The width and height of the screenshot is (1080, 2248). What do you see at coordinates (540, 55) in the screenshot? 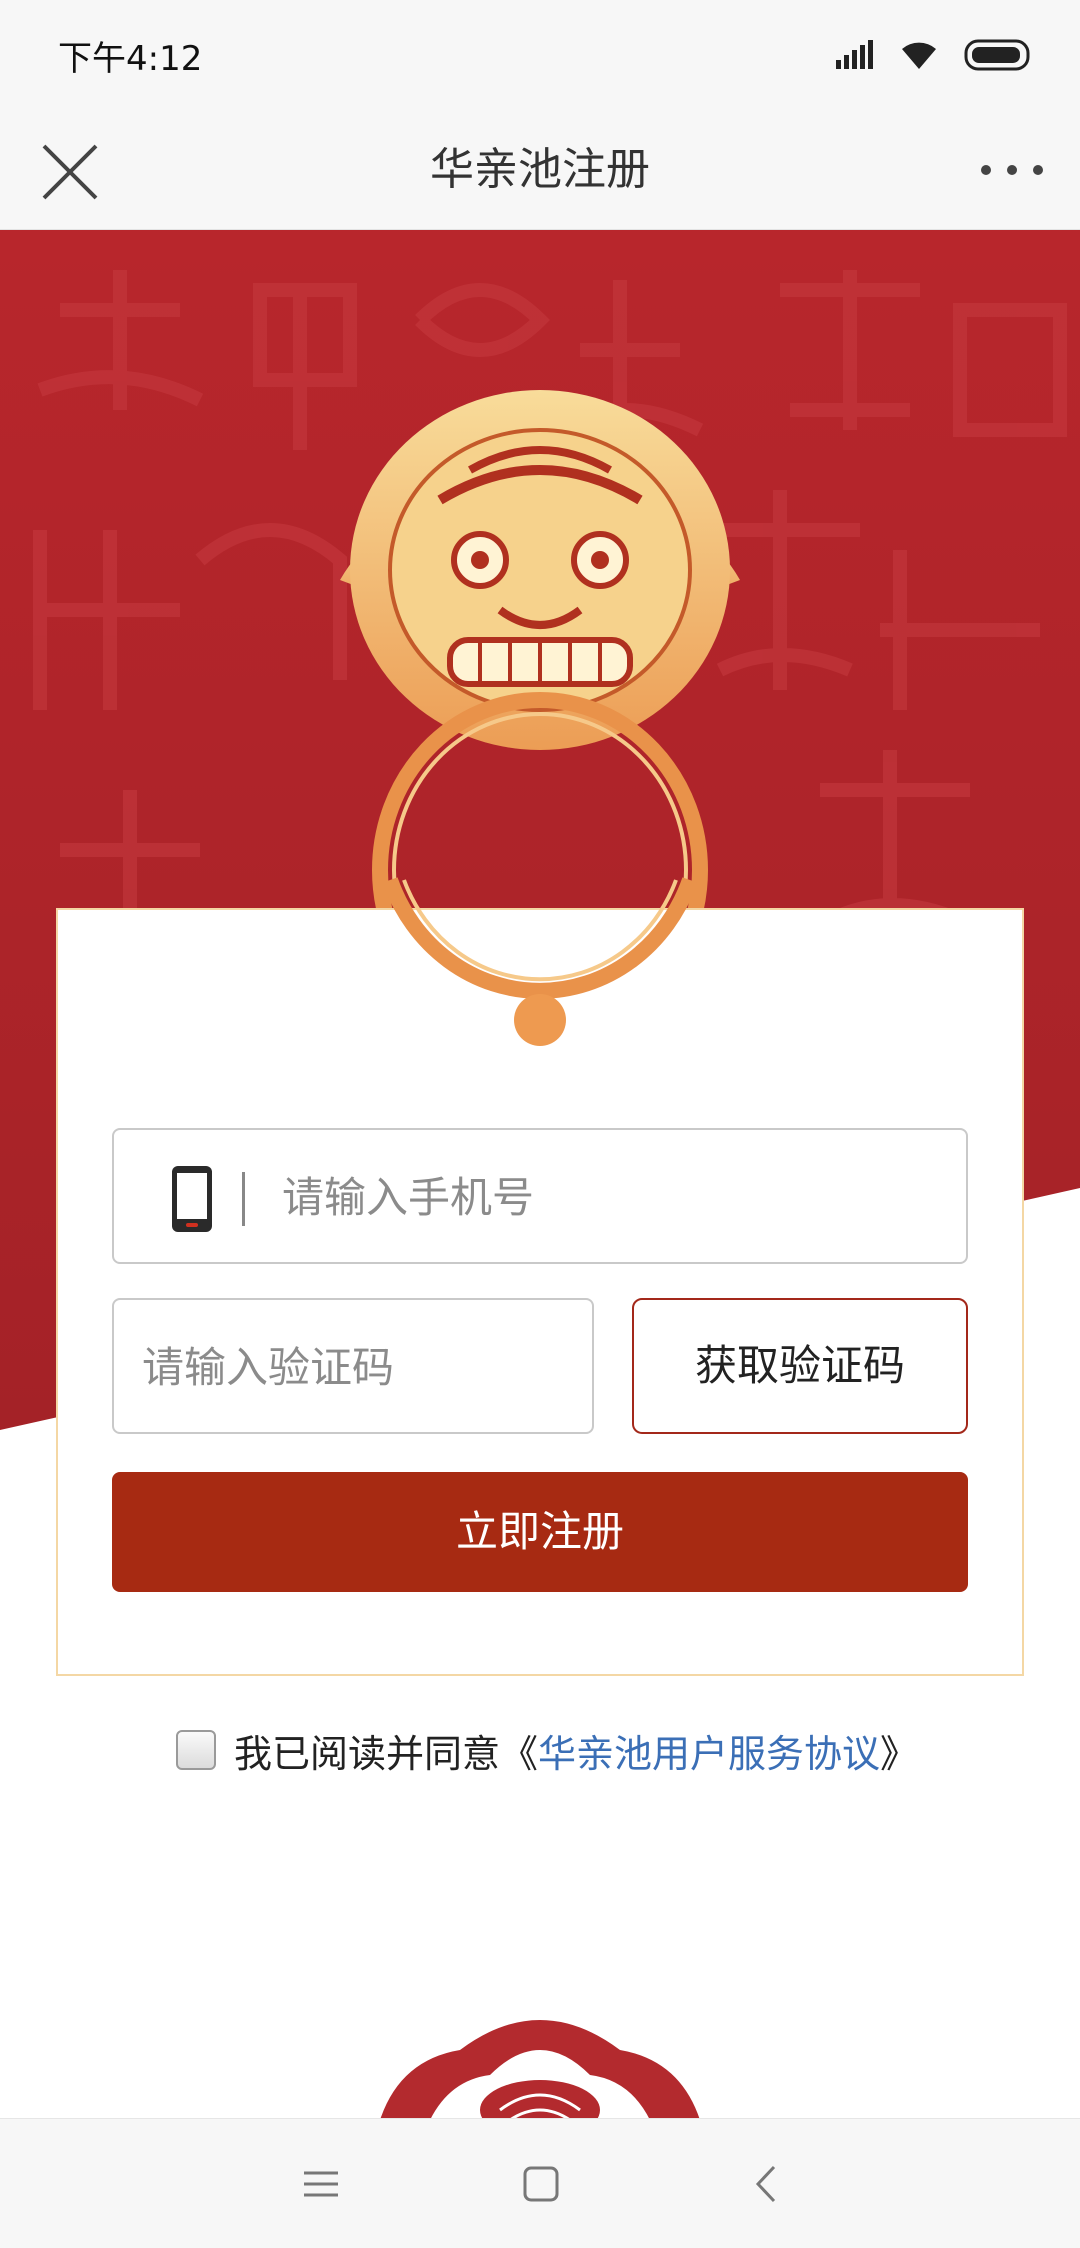
I see `status-bar: 下午4:12` at bounding box center [540, 55].